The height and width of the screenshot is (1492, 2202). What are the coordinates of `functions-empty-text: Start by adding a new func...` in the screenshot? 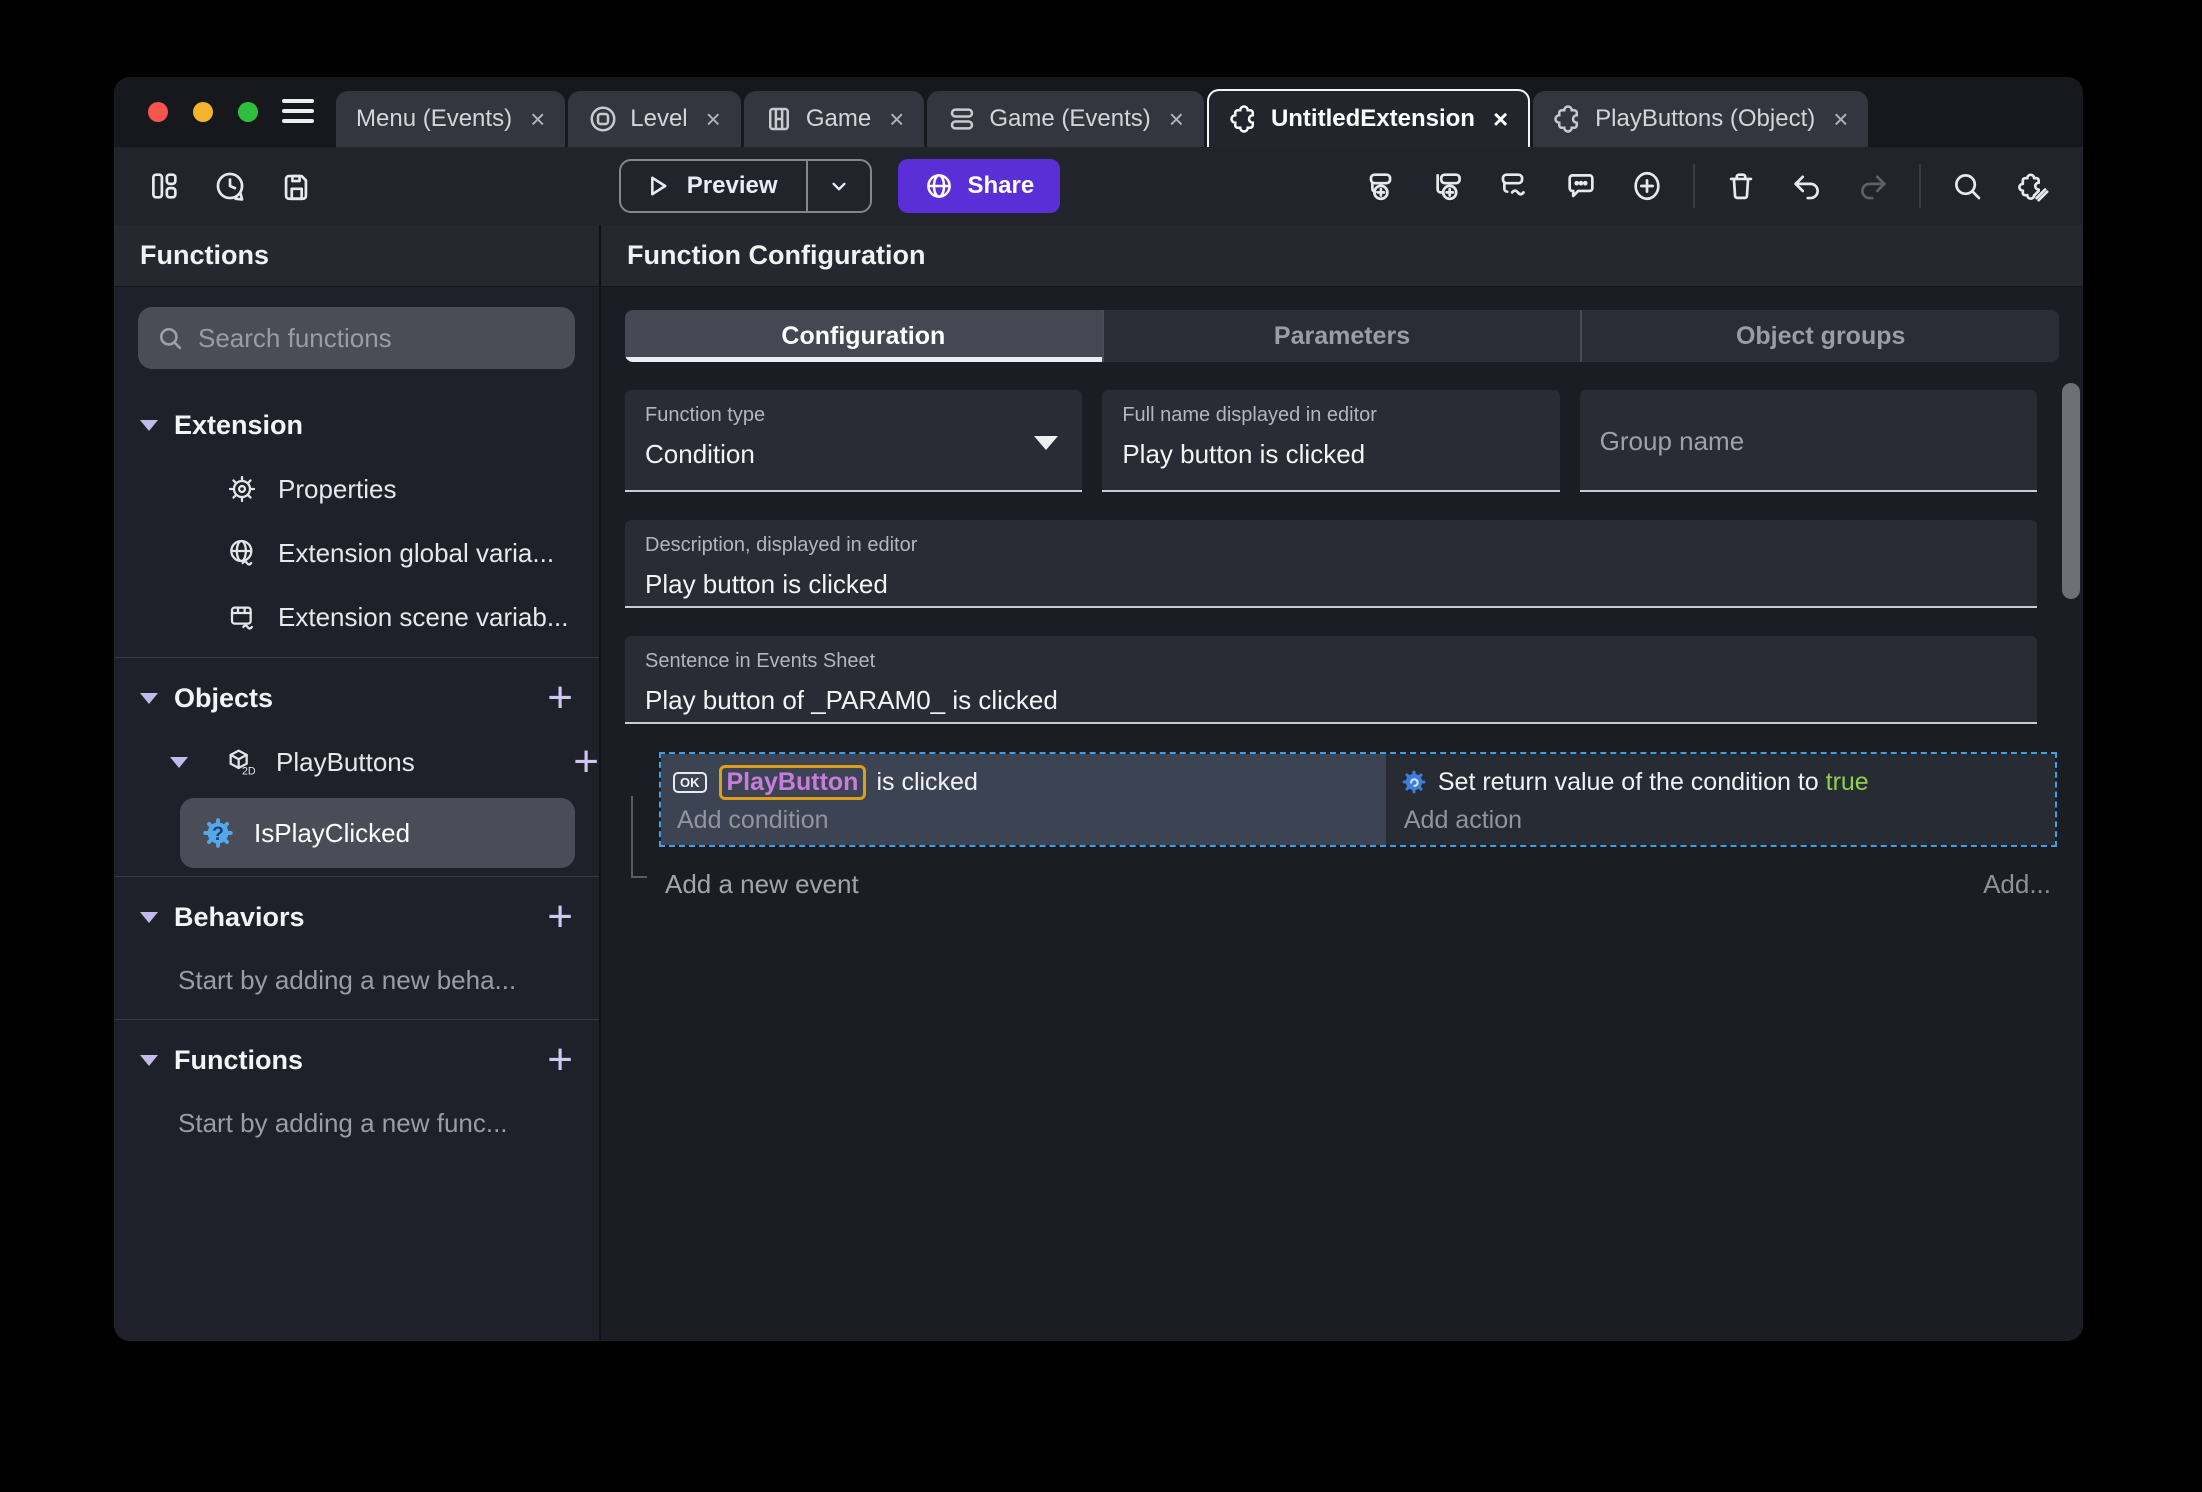 It's located at (343, 1122).